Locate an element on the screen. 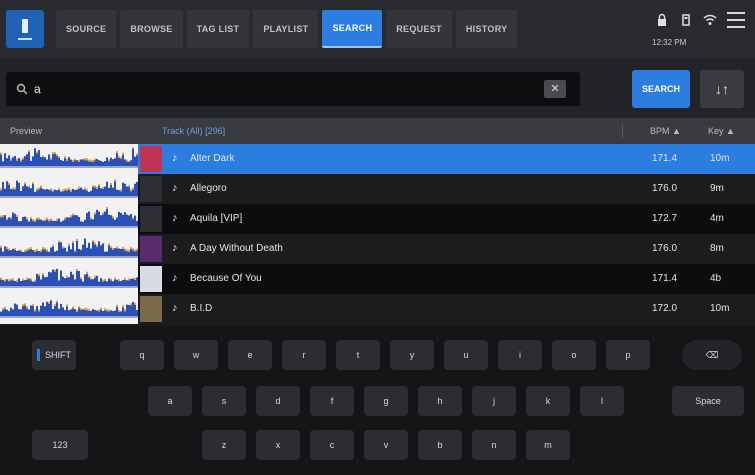  tab-source: SOURCE is located at coordinates (86, 29).